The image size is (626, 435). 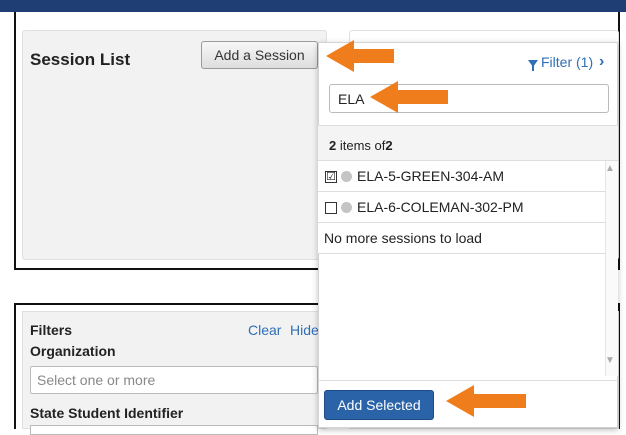 I want to click on filter-toggle: Filter (1), so click(x=561, y=62).